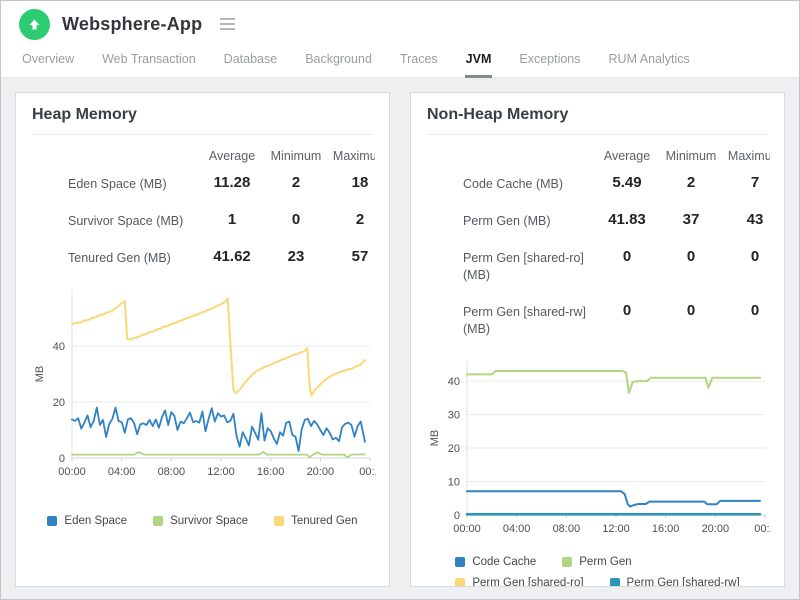 The width and height of the screenshot is (800, 600). Describe the element at coordinates (48, 62) in the screenshot. I see `tab-overview: Overview` at that location.